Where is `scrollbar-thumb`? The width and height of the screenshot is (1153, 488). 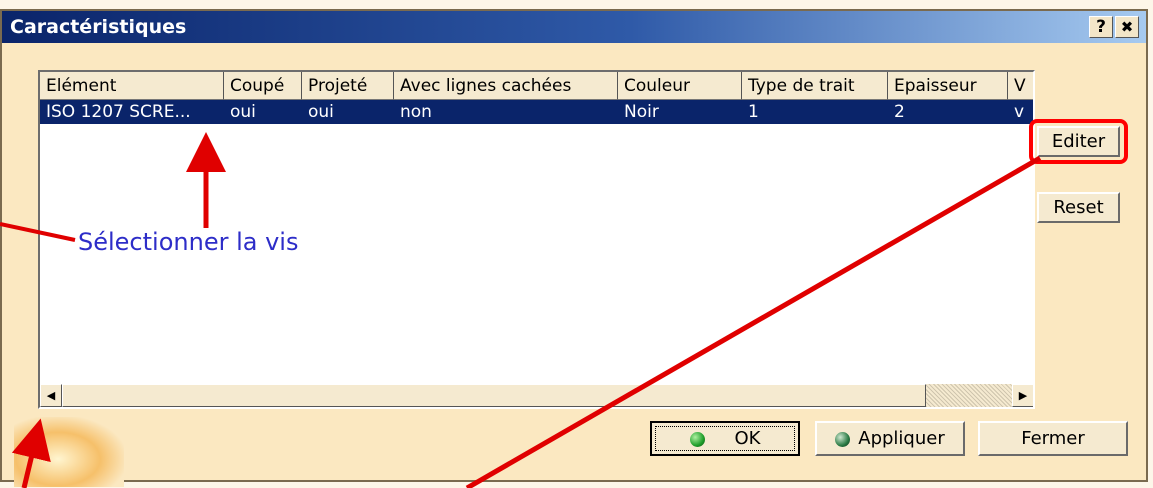 scrollbar-thumb is located at coordinates (494, 395).